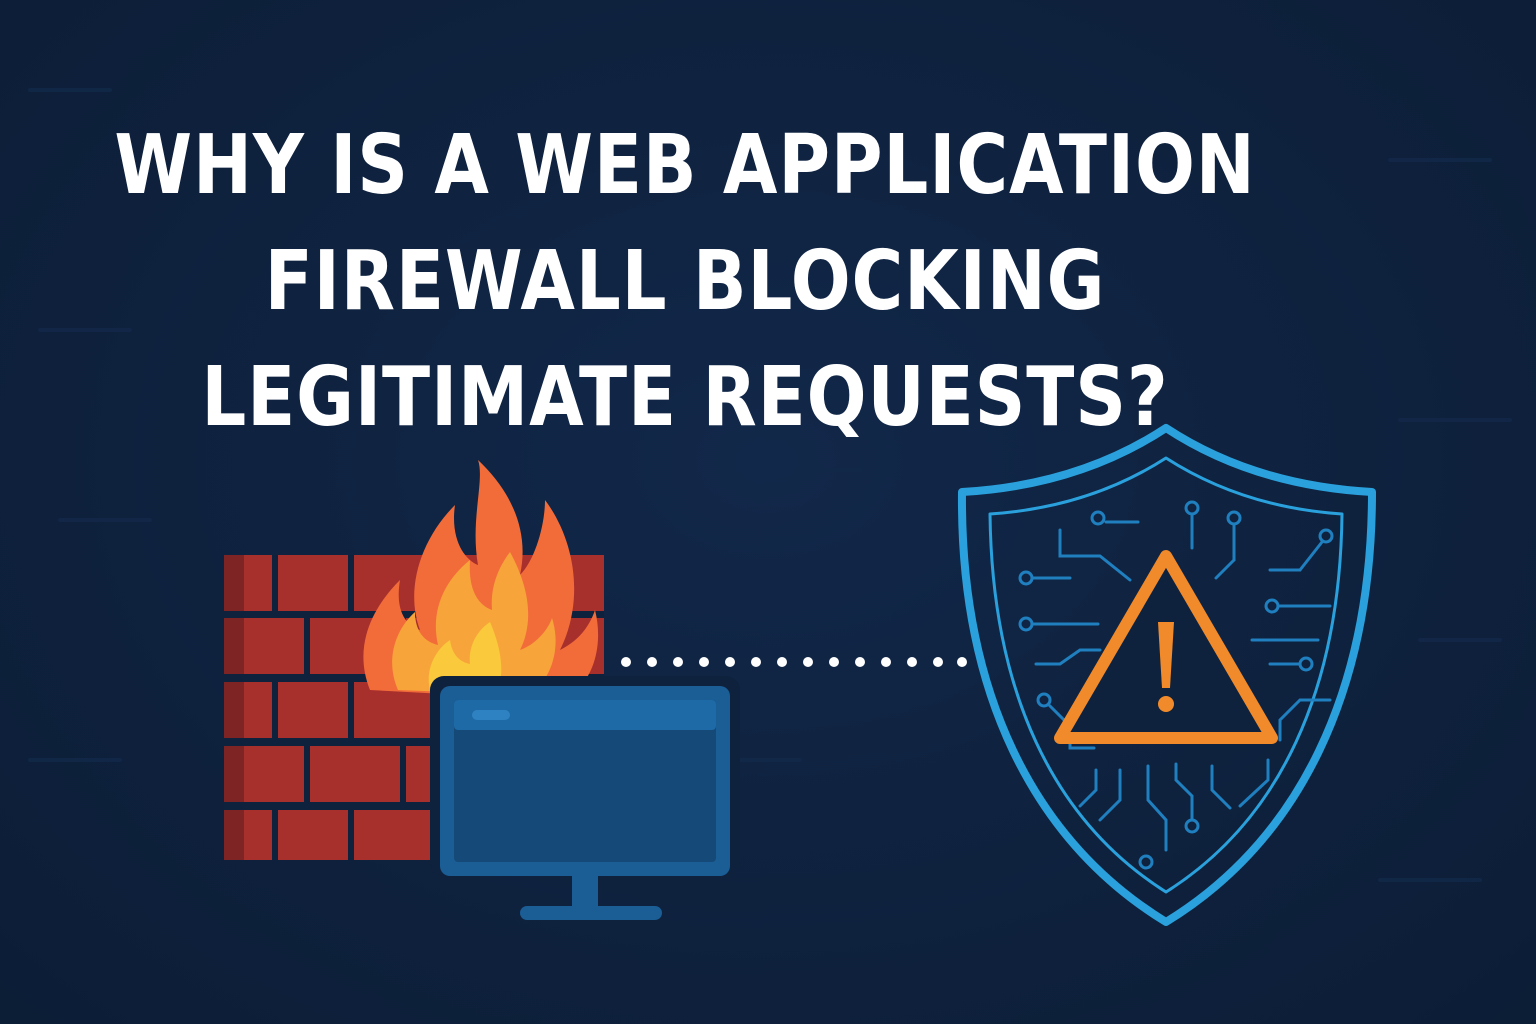  What do you see at coordinates (1166, 647) in the screenshot?
I see `warning-triangle-icon` at bounding box center [1166, 647].